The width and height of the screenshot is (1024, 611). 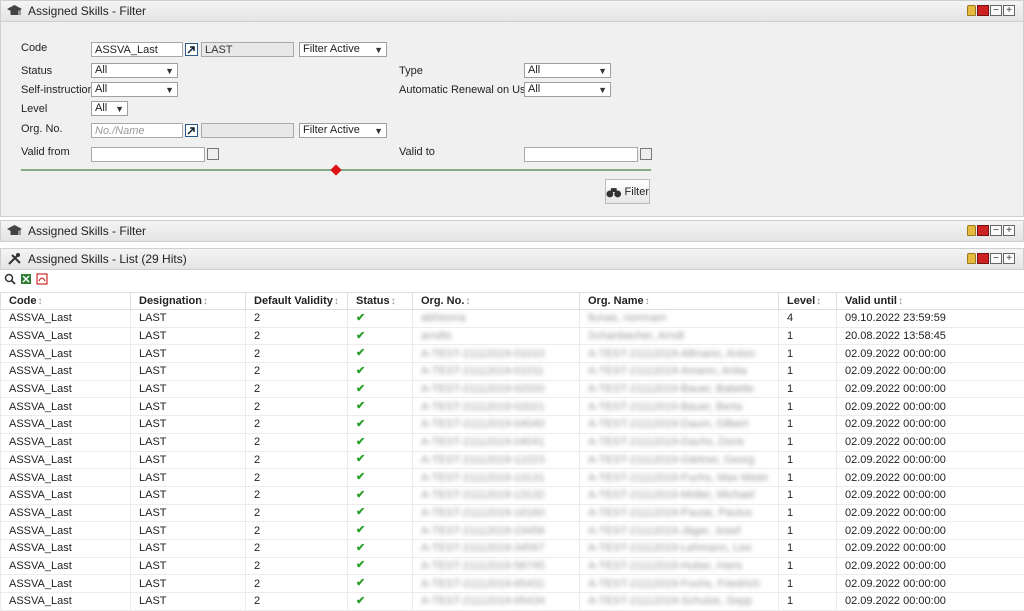 What do you see at coordinates (627, 191) in the screenshot?
I see `filter-button: Filter` at bounding box center [627, 191].